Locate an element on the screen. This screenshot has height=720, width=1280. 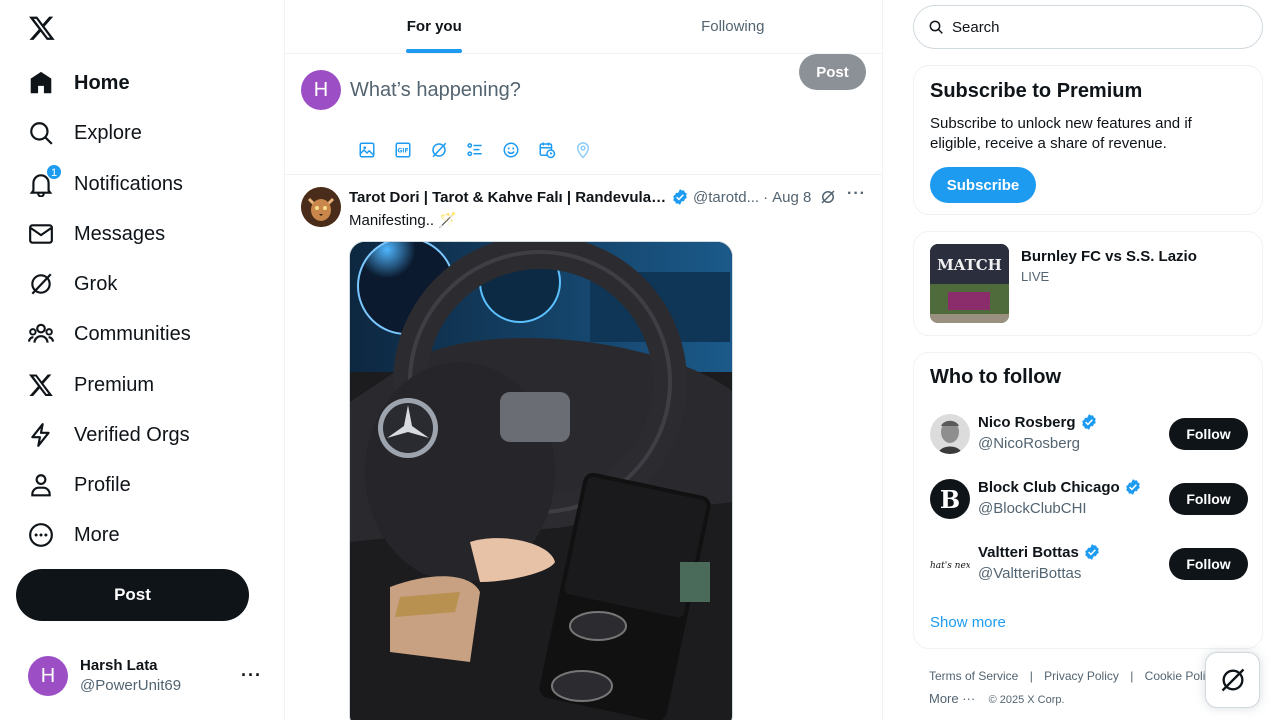
follow-suggestion: Nico Rosberg @NicoRosberg Follow is located at coordinates (1089, 434).